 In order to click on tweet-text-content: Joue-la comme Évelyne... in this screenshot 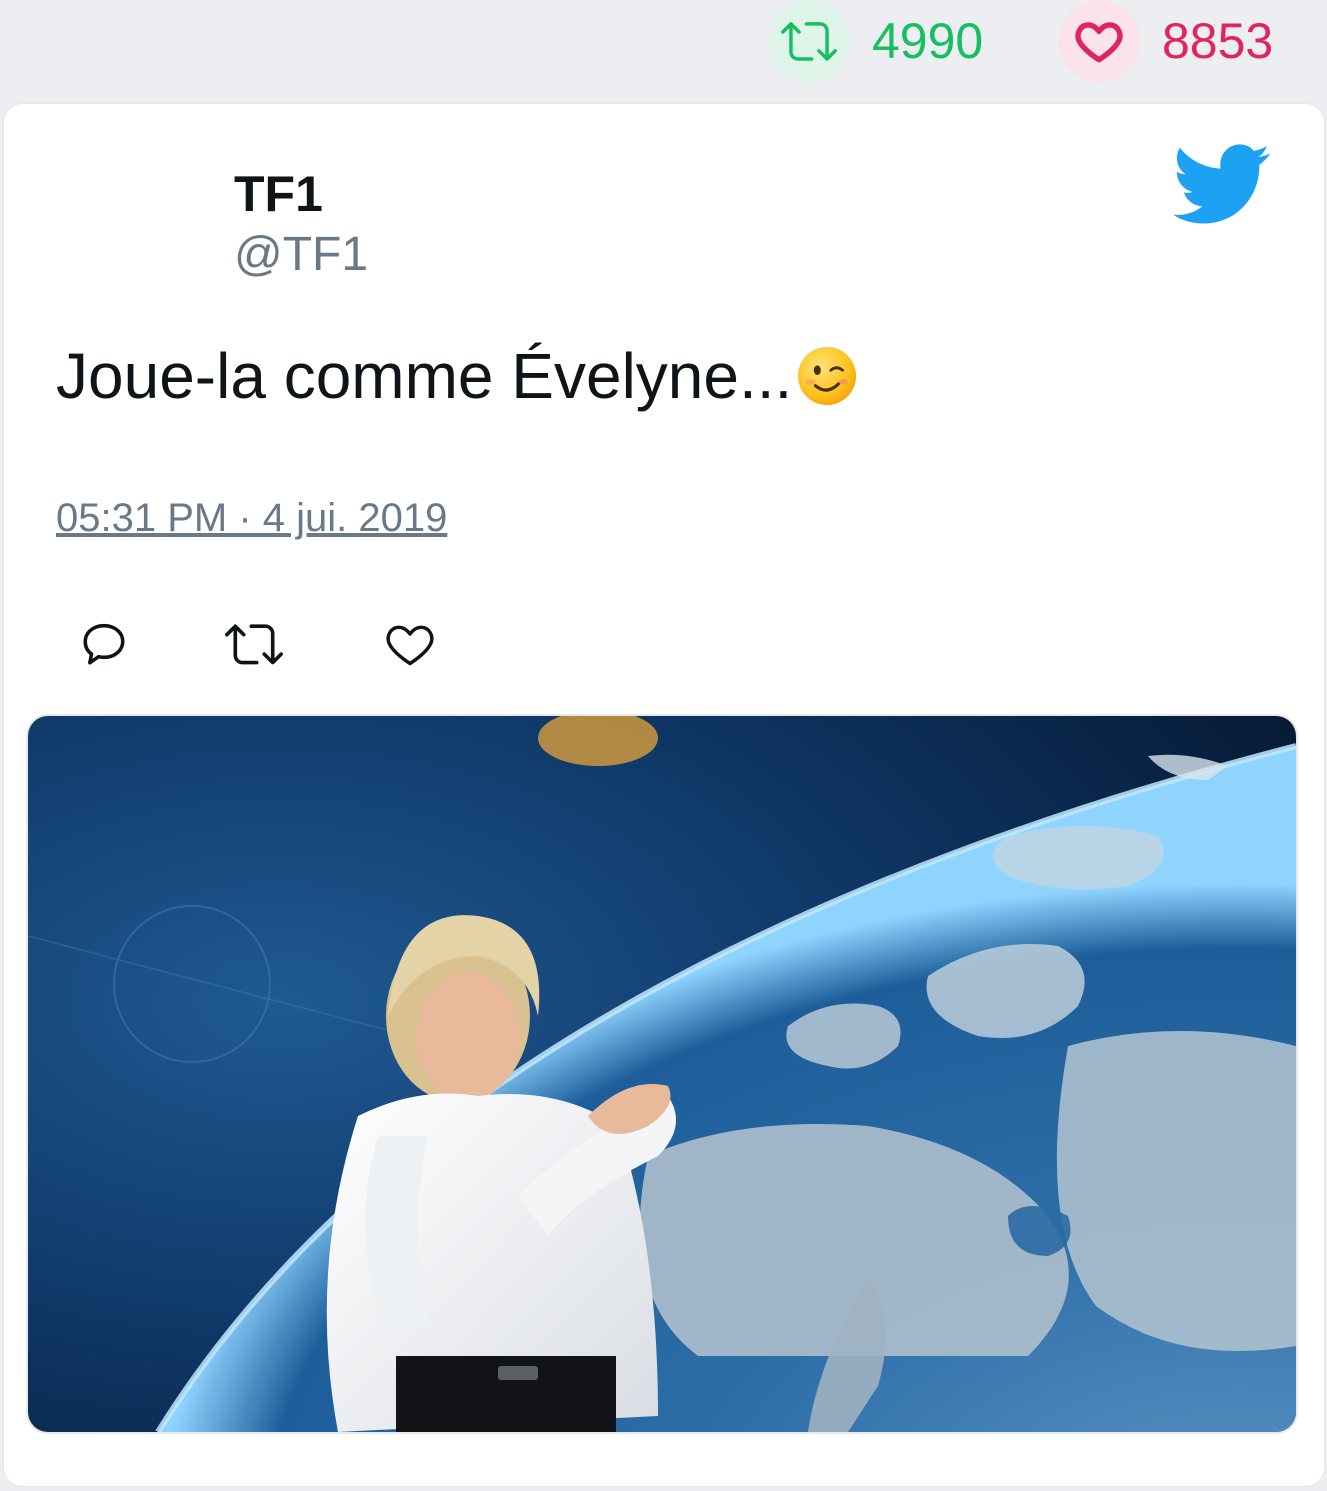, I will do `click(424, 376)`.